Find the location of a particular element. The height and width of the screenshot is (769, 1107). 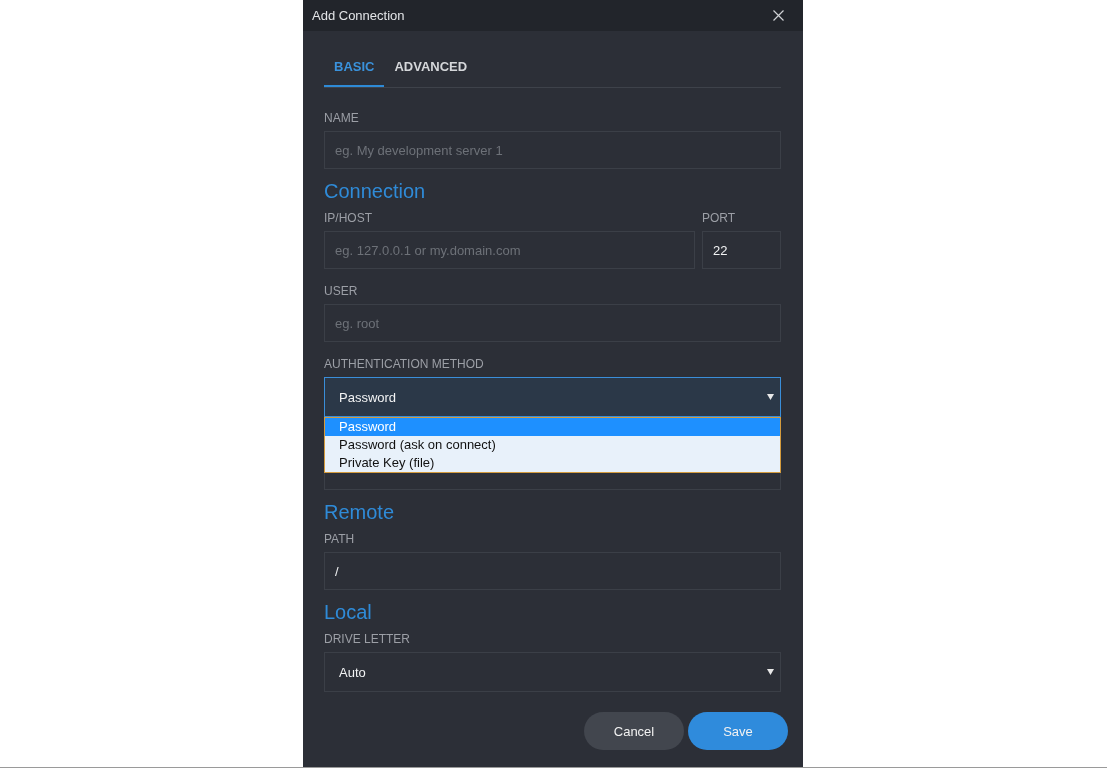

input-field is located at coordinates (552, 481).